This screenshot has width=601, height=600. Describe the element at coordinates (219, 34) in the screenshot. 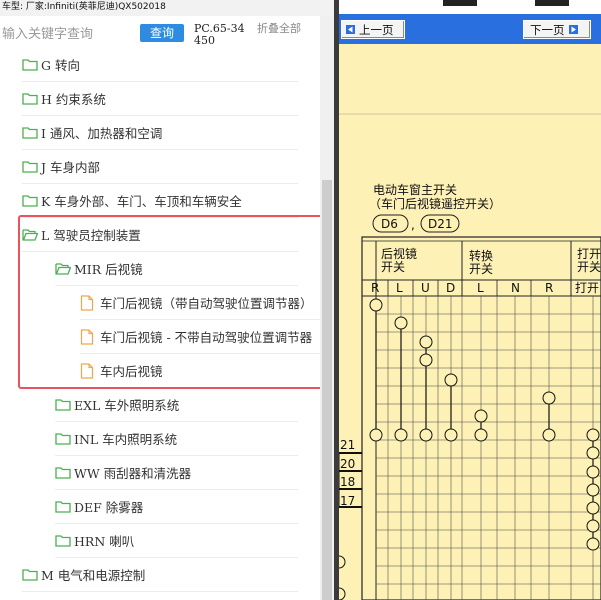

I see `pc-code-label: PC.65-34450` at that location.